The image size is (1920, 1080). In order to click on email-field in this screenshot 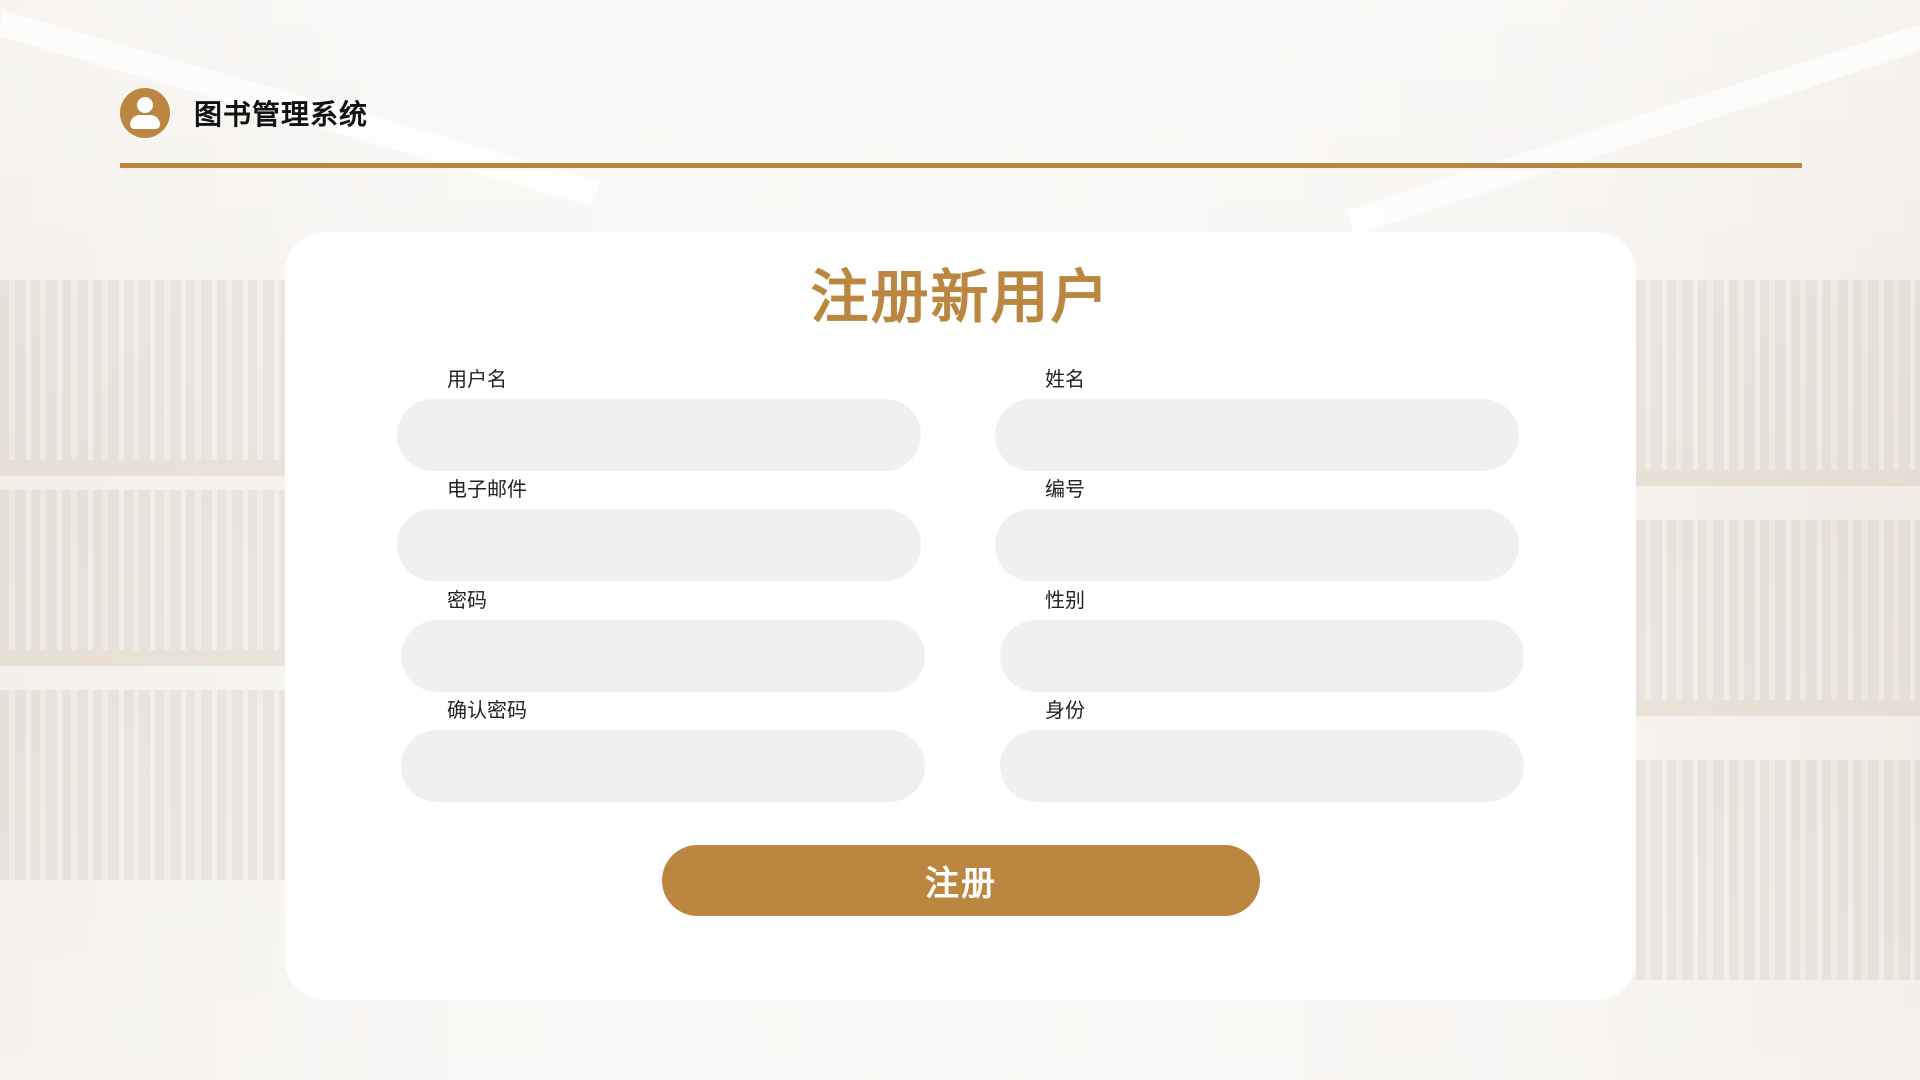, I will do `click(659, 545)`.